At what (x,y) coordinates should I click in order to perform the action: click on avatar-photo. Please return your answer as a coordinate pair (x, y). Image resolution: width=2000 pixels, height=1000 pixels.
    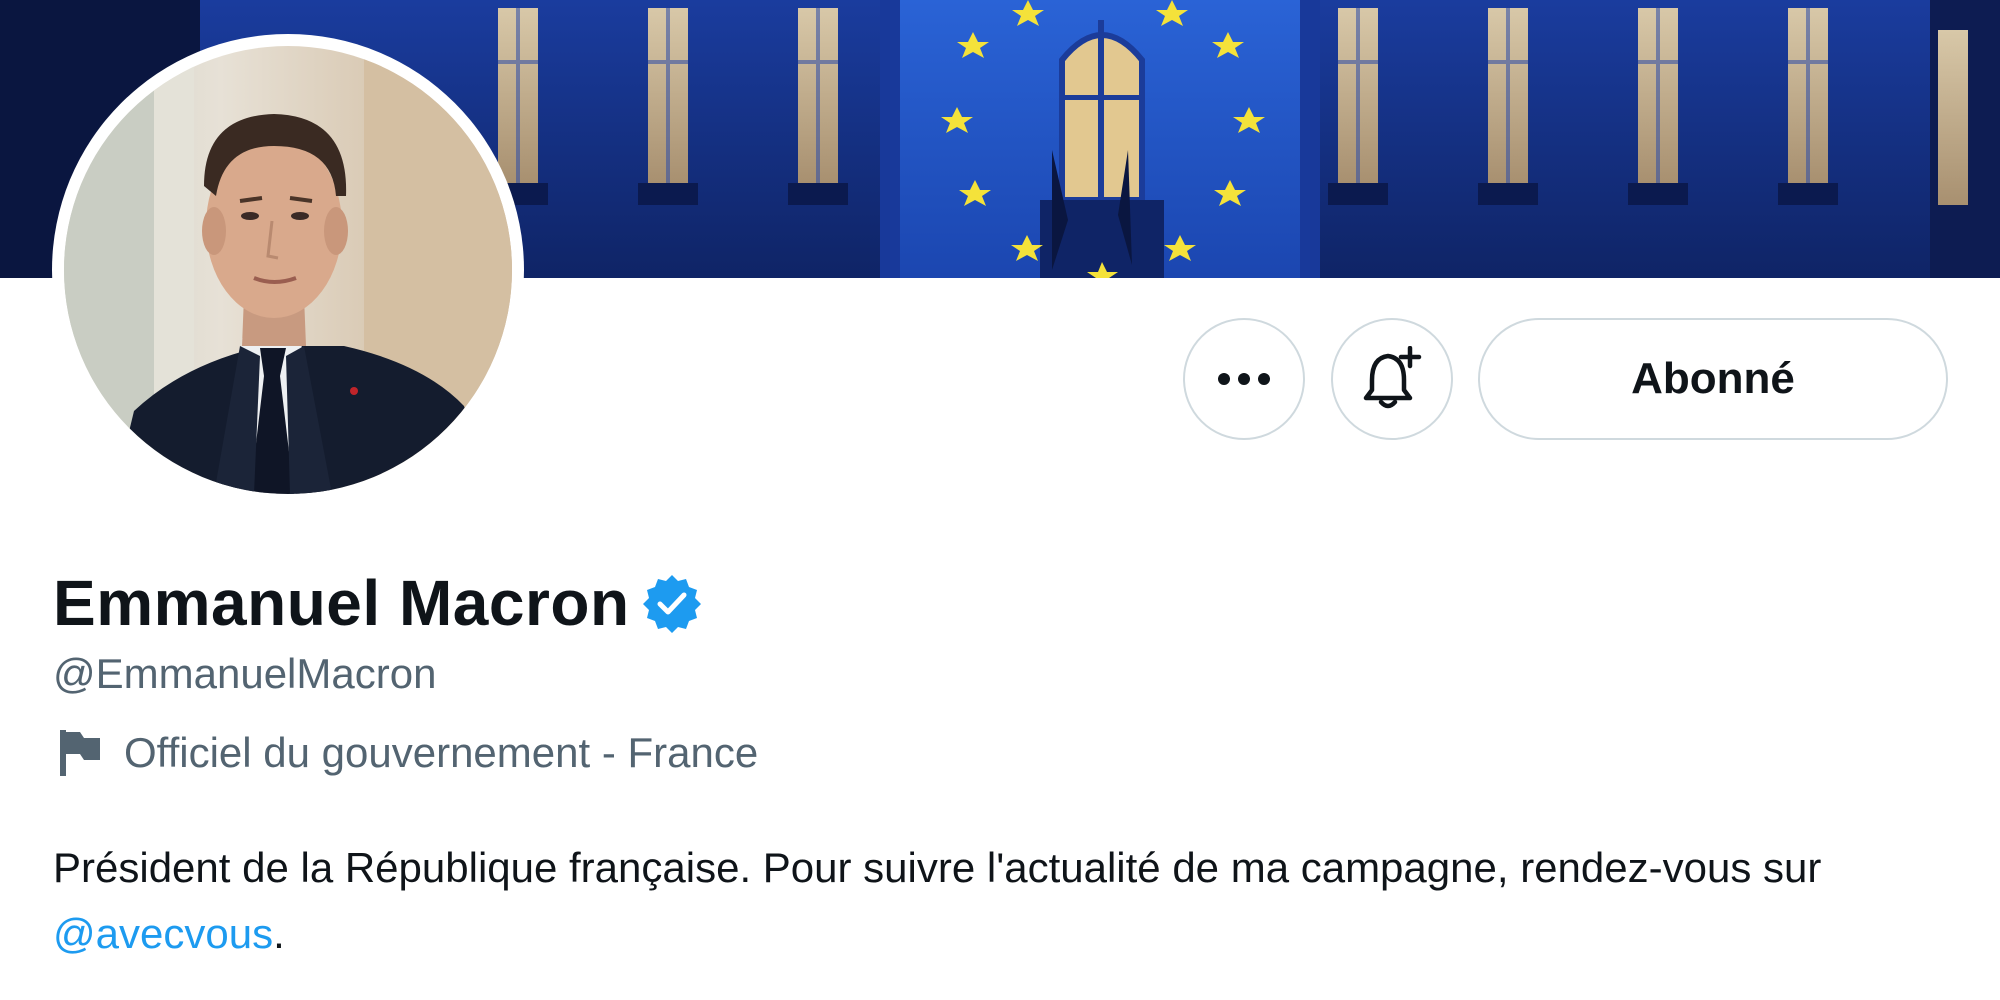
    Looking at the image, I should click on (288, 270).